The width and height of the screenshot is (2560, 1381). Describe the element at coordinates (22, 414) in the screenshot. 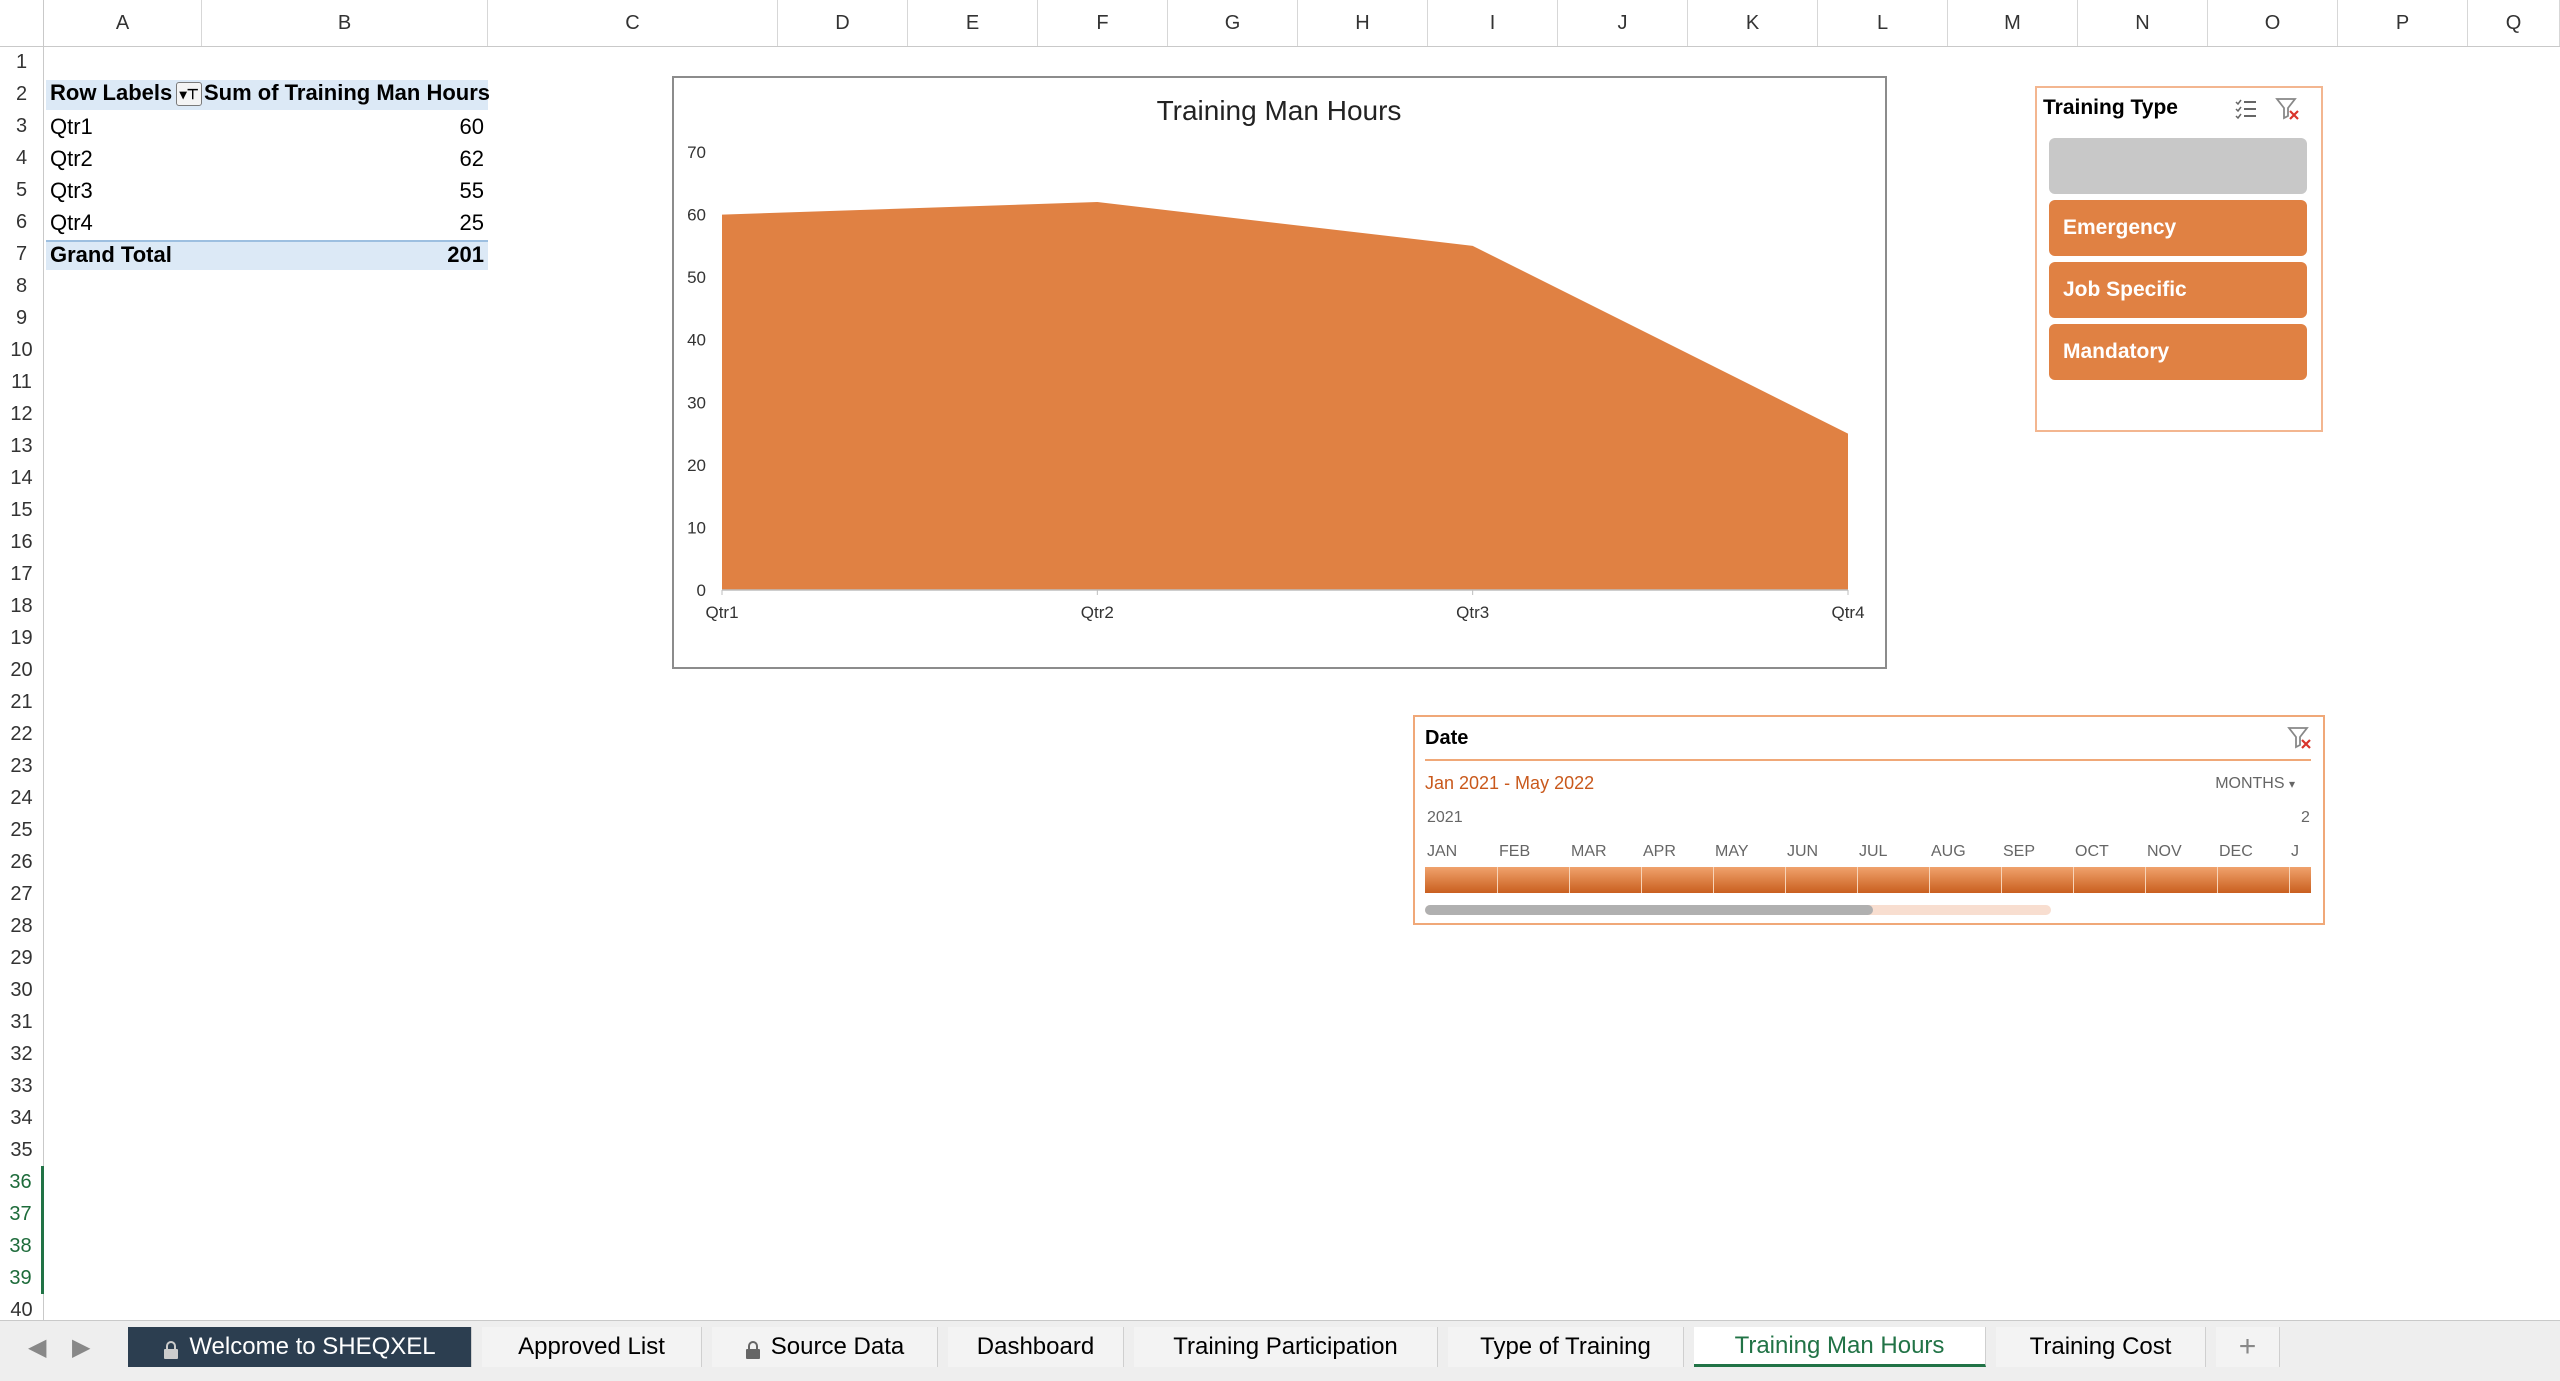

I see `row-header: 12` at that location.